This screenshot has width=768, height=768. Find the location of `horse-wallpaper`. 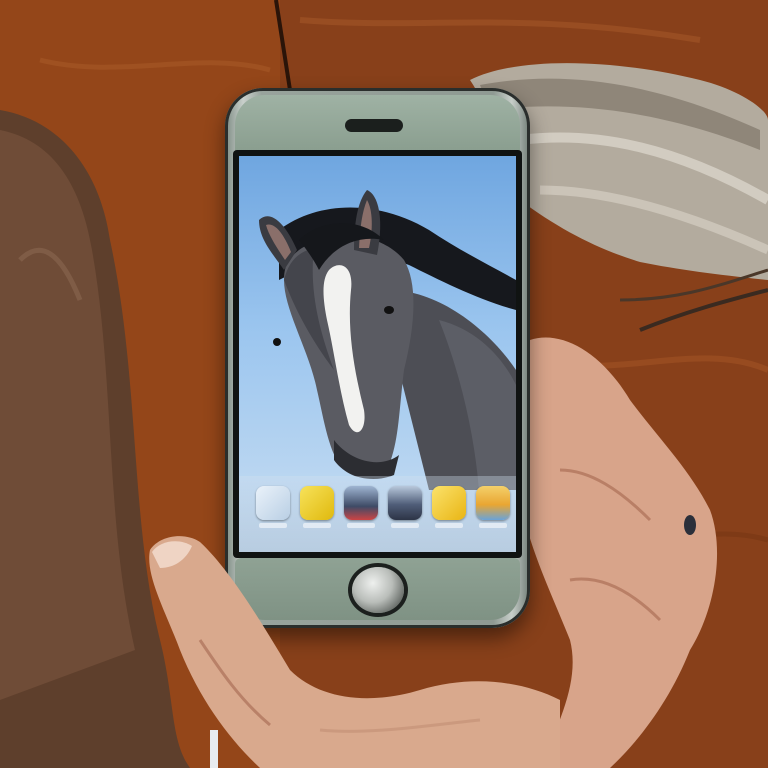

horse-wallpaper is located at coordinates (387, 340).